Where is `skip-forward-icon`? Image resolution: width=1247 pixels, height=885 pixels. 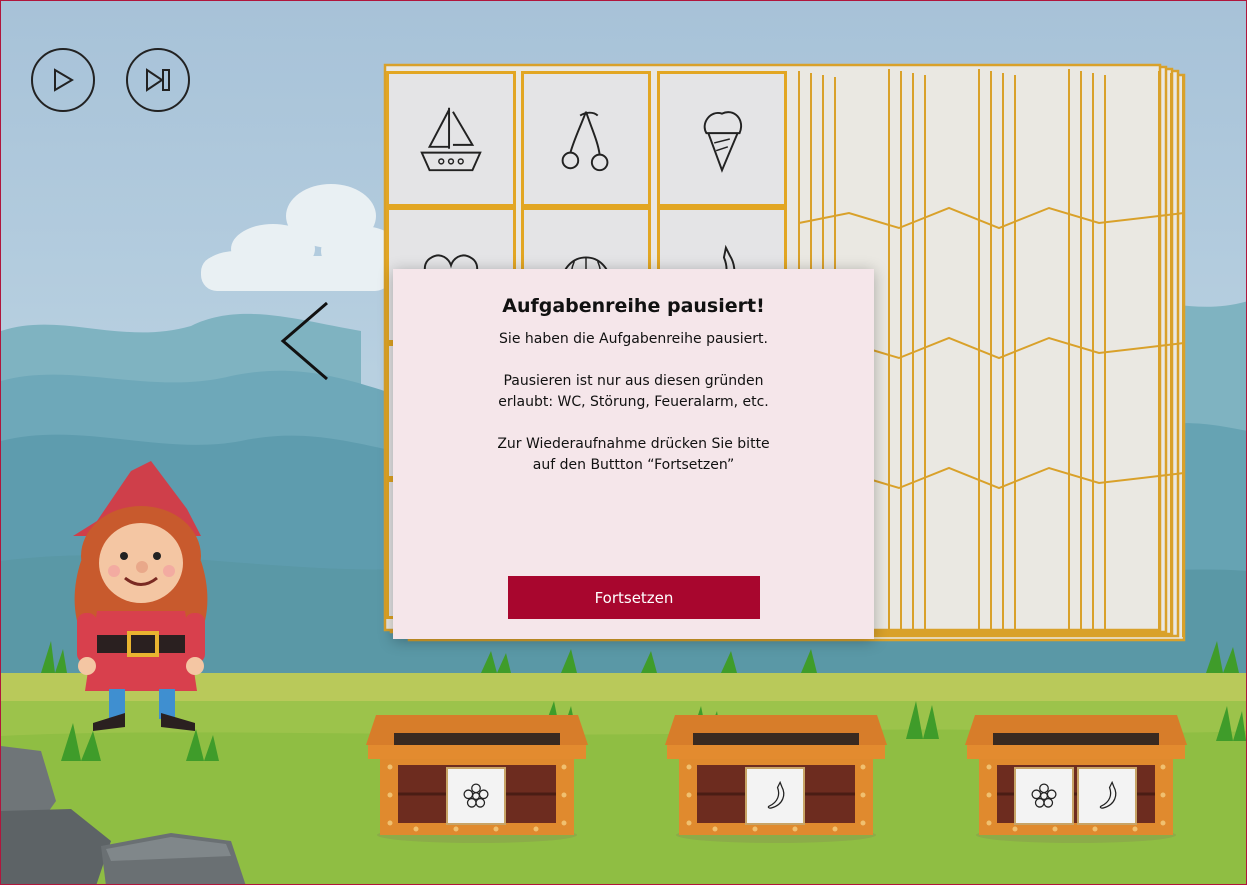
skip-forward-icon is located at coordinates (158, 80).